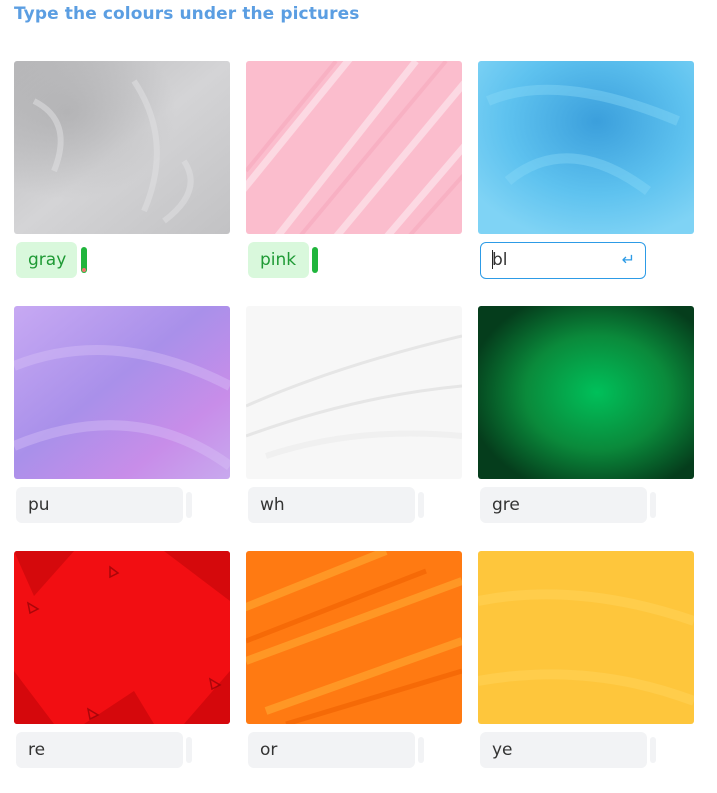  I want to click on page-title: Type the colours under the pictures, so click(187, 14).